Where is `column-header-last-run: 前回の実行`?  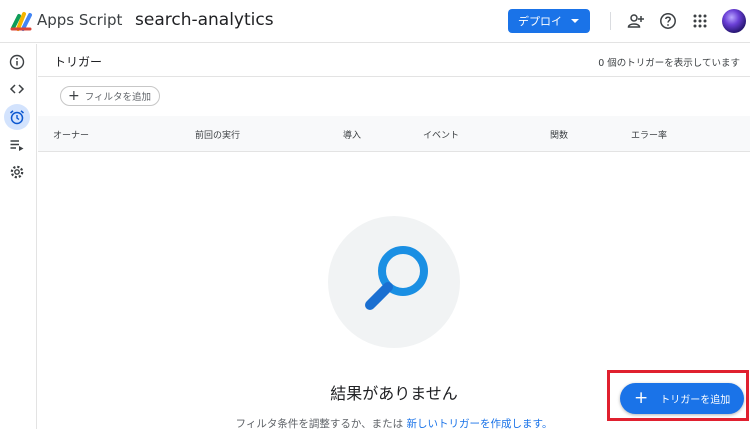 column-header-last-run: 前回の実行 is located at coordinates (217, 134).